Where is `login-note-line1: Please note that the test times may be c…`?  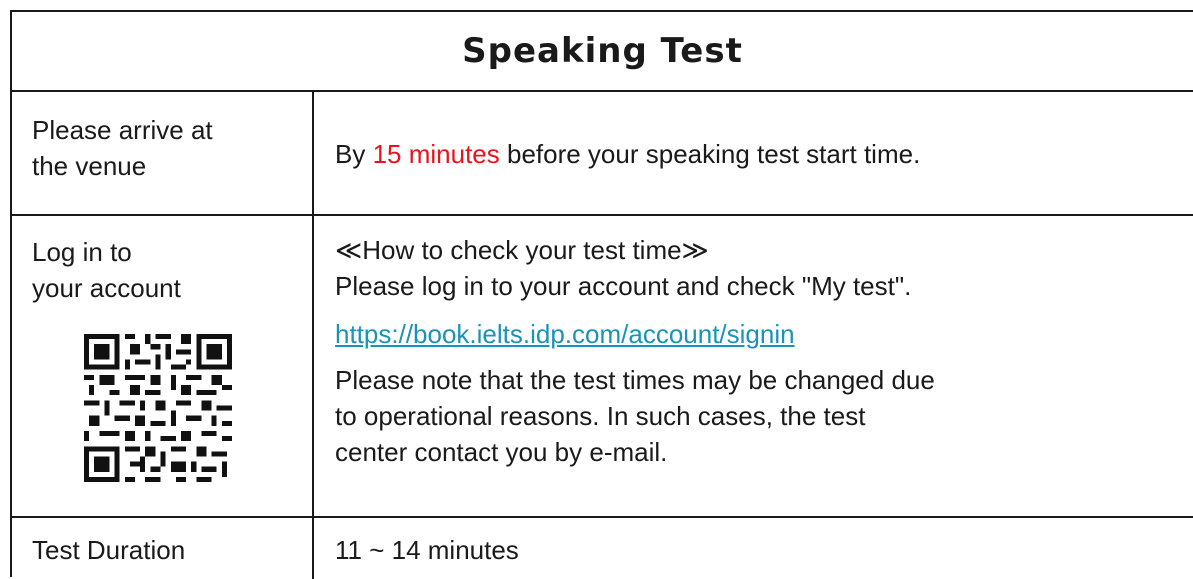
login-note-line1: Please note that the test times may be c… is located at coordinates (635, 380).